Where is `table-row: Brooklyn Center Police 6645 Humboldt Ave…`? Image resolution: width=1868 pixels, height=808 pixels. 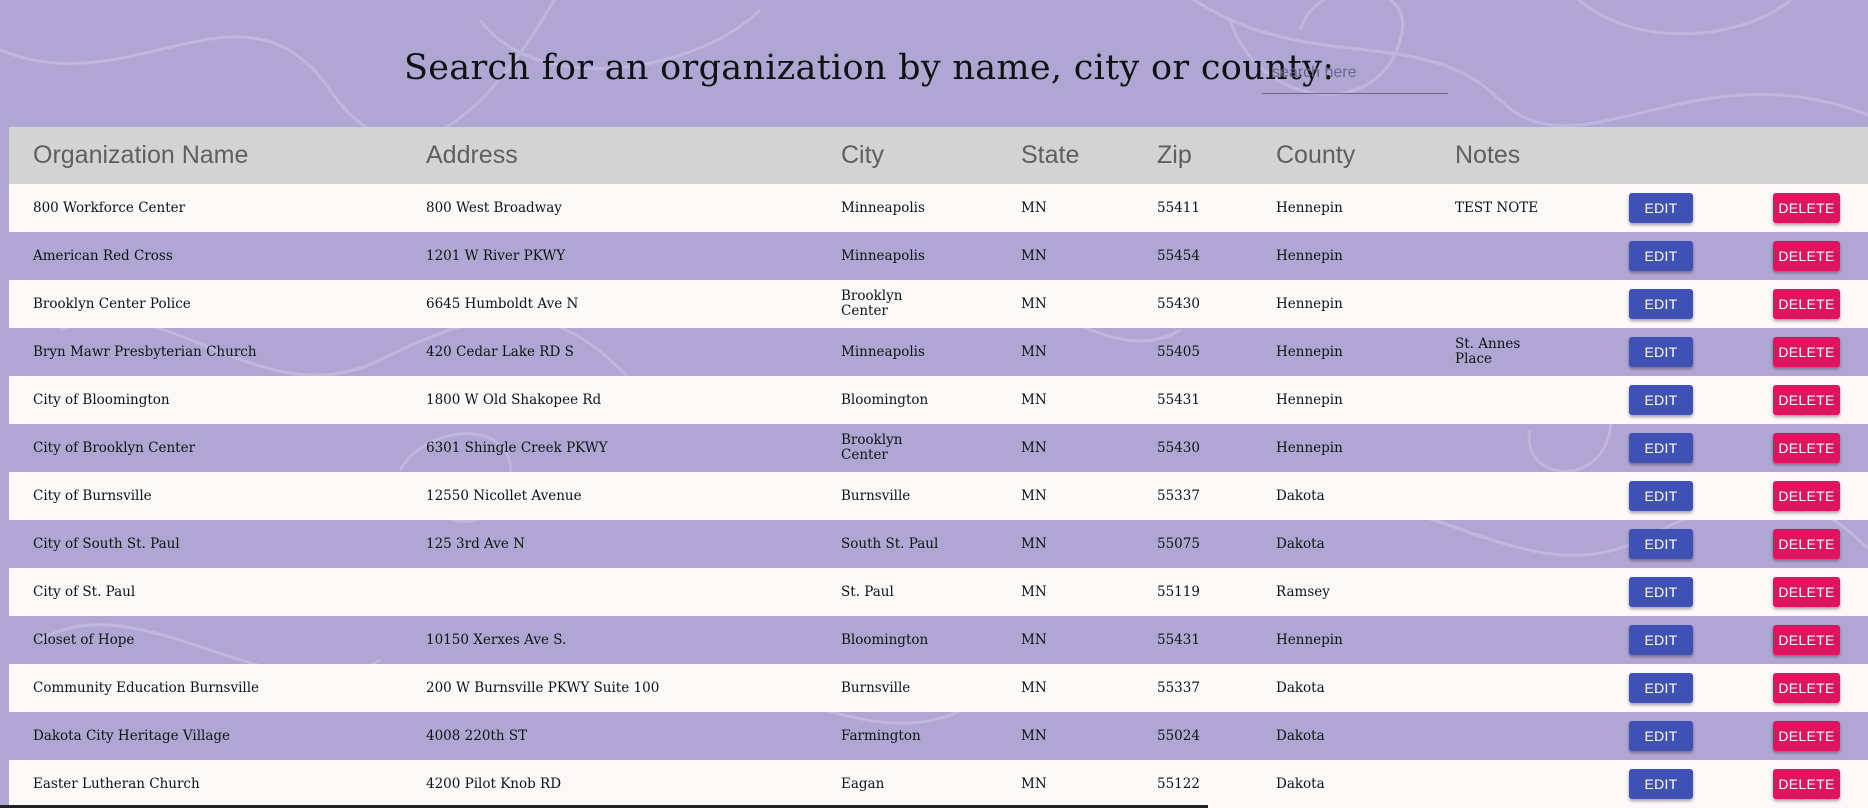
table-row: Brooklyn Center Police 6645 Humboldt Ave… is located at coordinates (938, 304).